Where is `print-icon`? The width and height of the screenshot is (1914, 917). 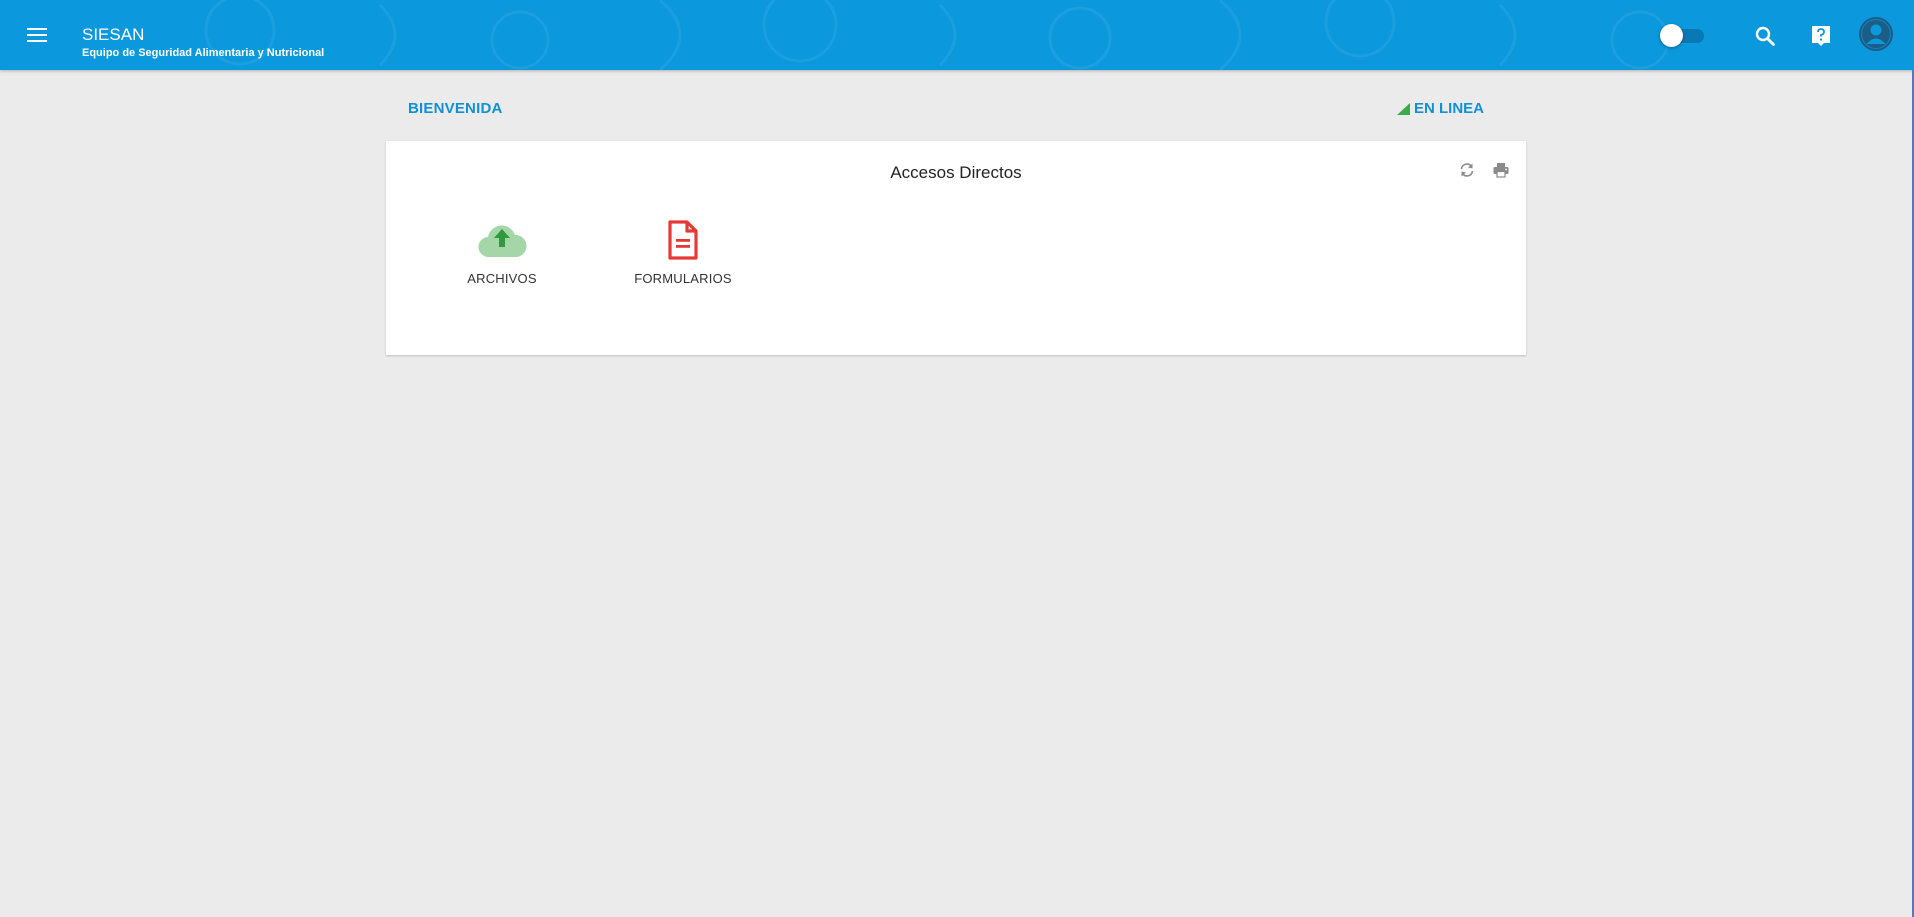 print-icon is located at coordinates (1501, 170).